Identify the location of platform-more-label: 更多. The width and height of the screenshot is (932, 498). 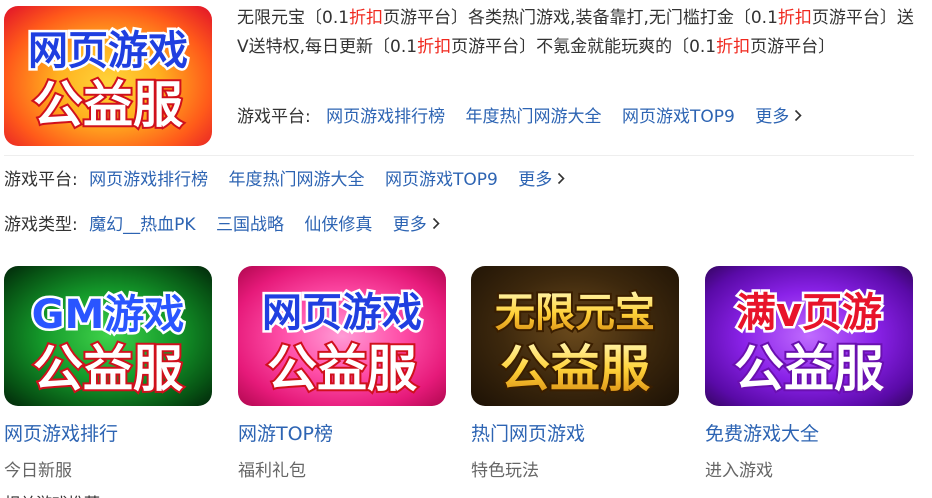
(535, 180).